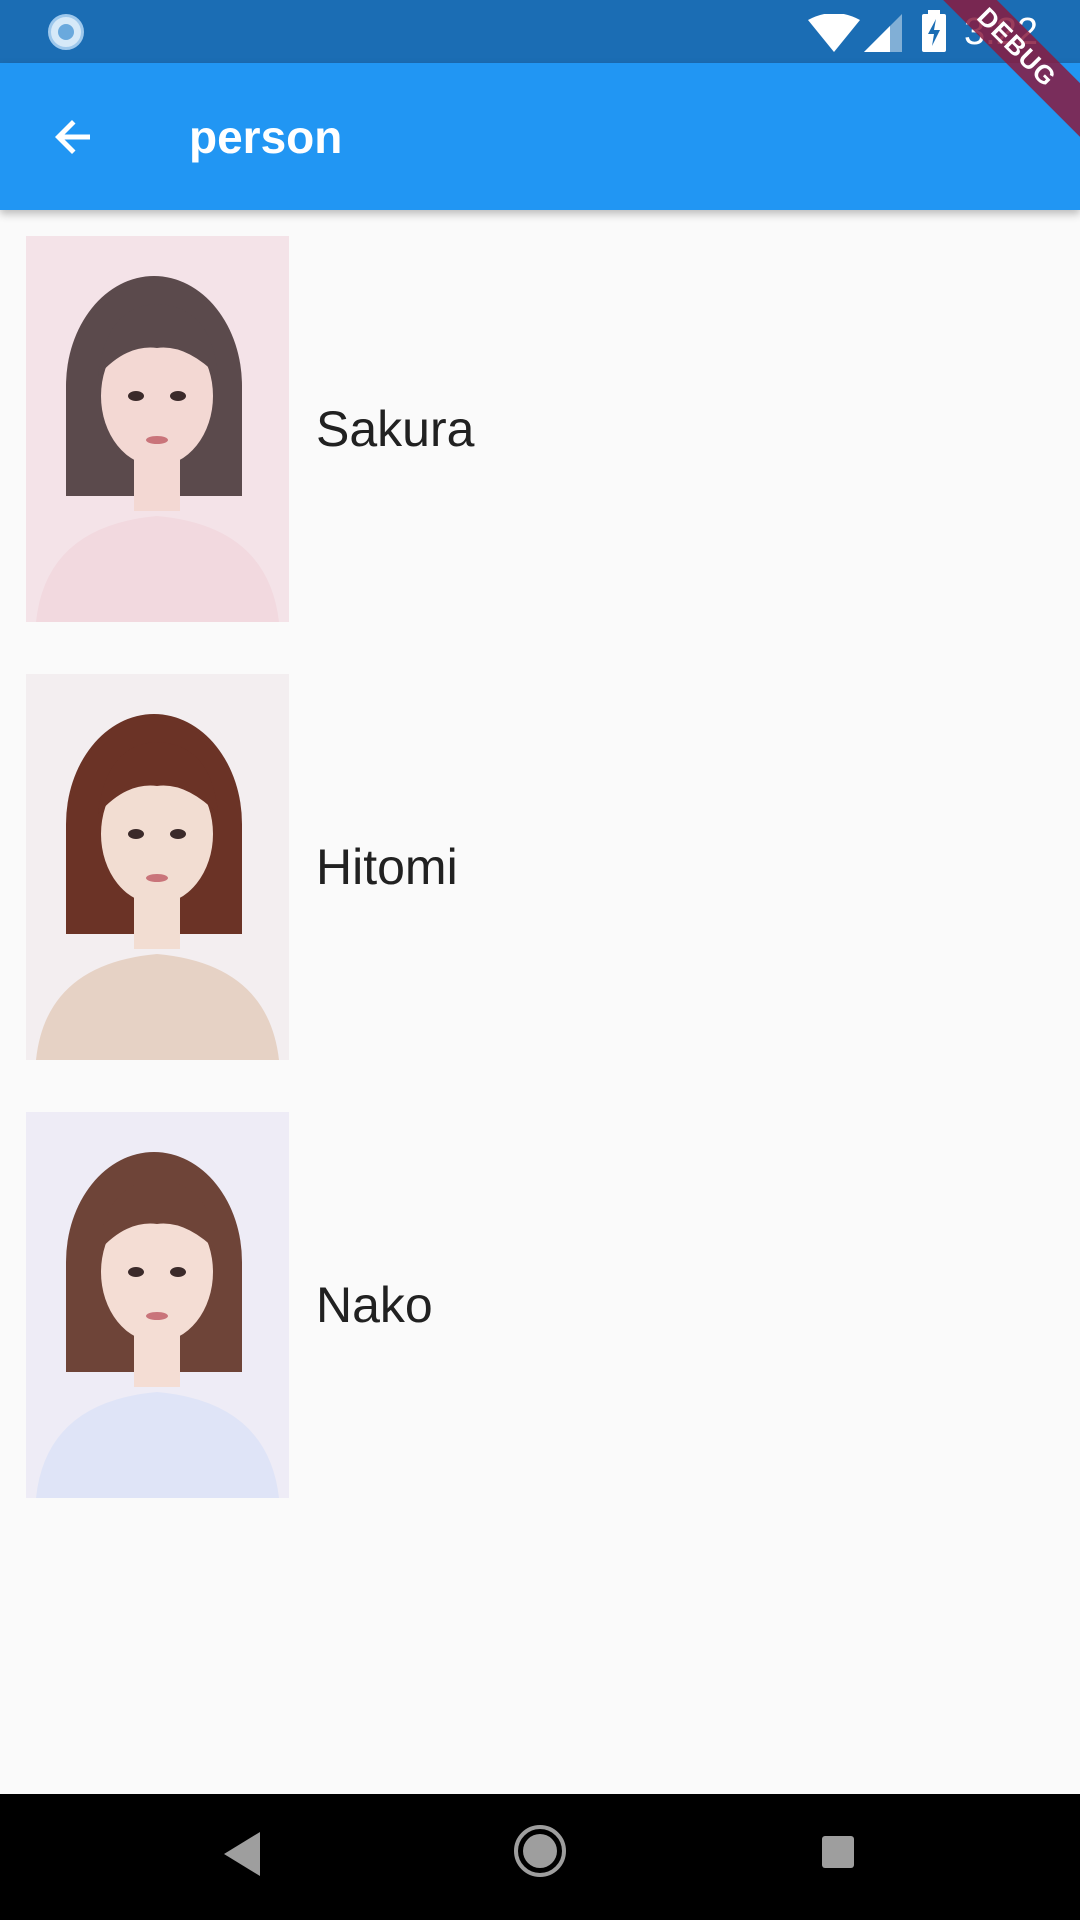  I want to click on back-button, so click(74, 137).